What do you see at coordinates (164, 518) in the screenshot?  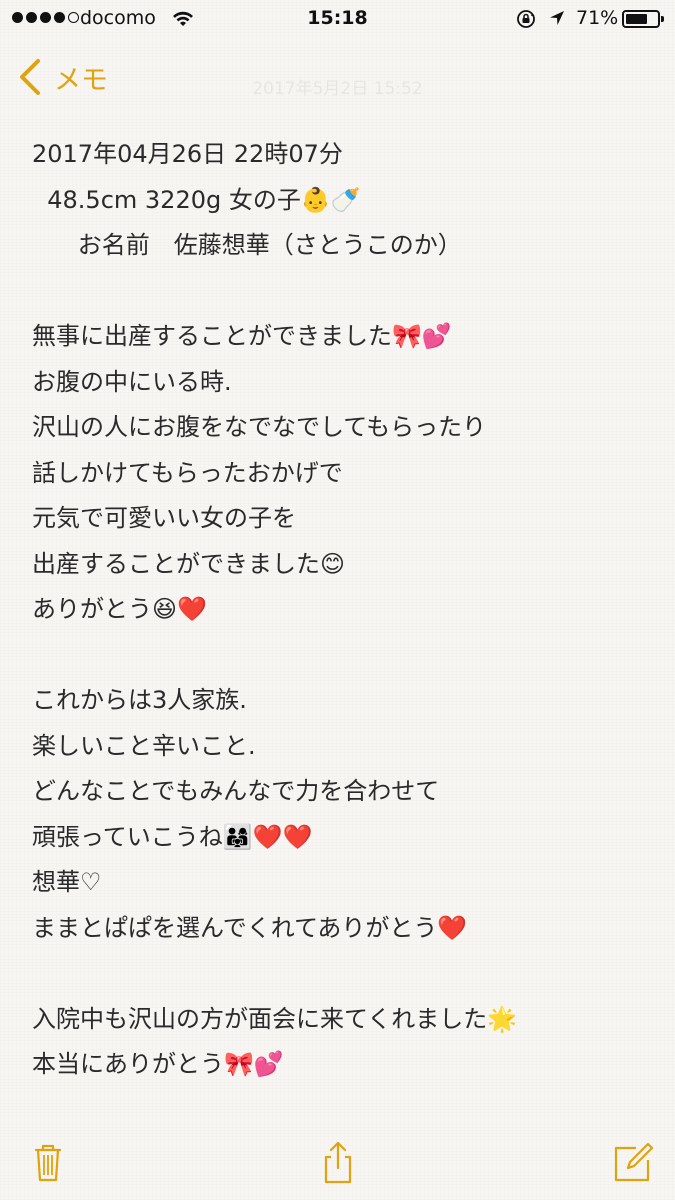 I see `note-line: 元気で可愛いい女の子を` at bounding box center [164, 518].